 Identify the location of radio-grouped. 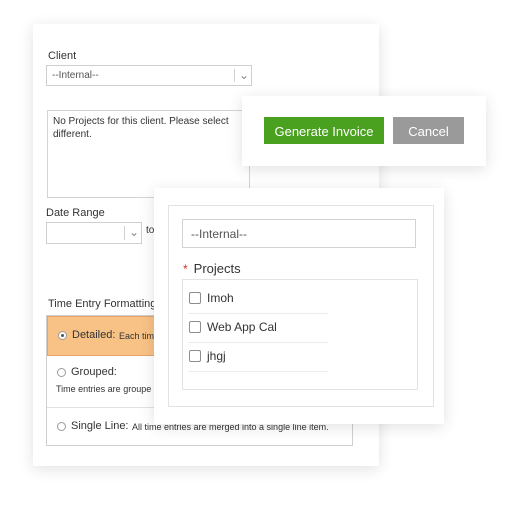
(61, 372).